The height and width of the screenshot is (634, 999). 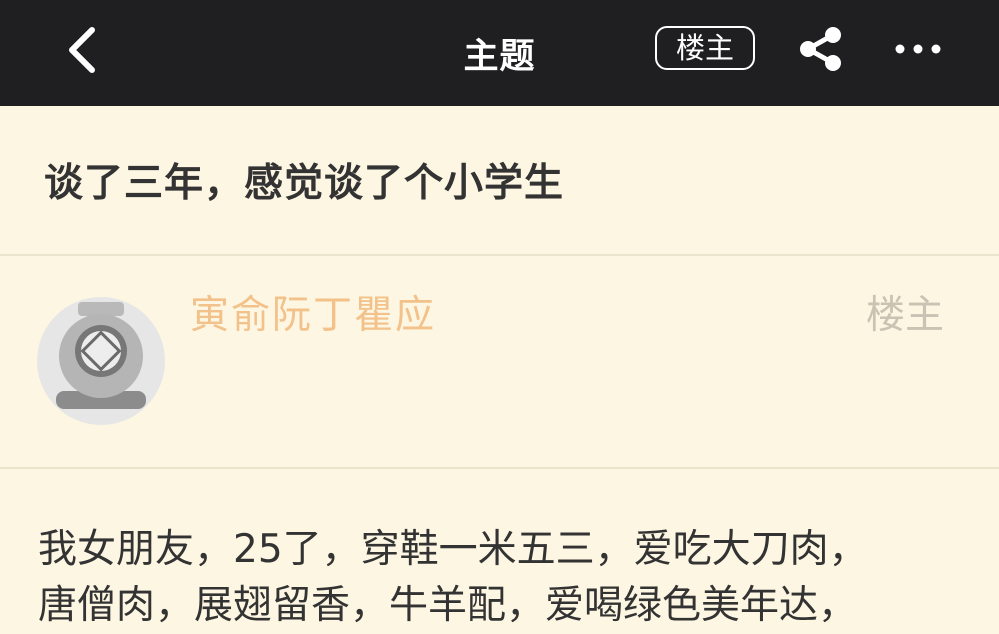 I want to click on post-content-line: 唐僧肉，展翅留香，牛羊配，爱喝绿色美年达，, so click(x=448, y=605).